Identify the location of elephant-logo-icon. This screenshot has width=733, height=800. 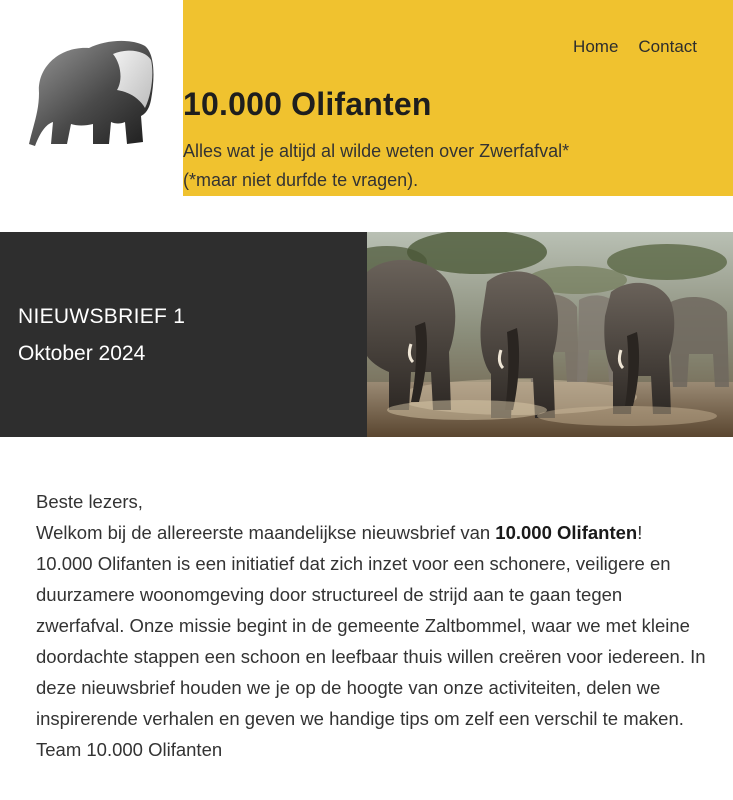
(92, 94).